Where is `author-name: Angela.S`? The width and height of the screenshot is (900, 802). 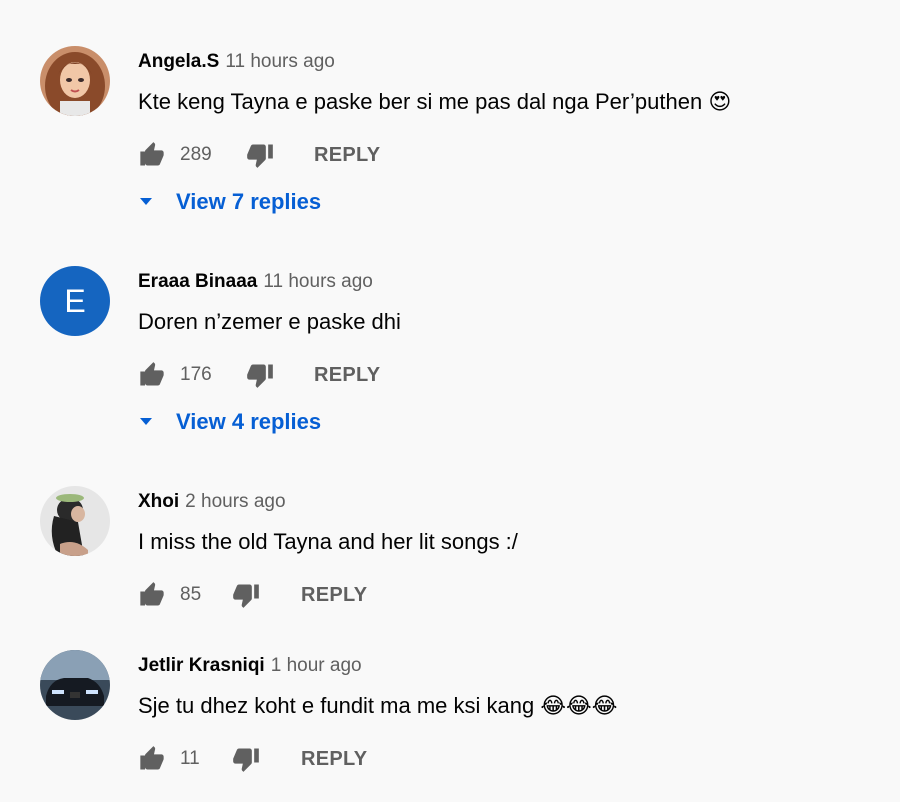 author-name: Angela.S is located at coordinates (178, 61).